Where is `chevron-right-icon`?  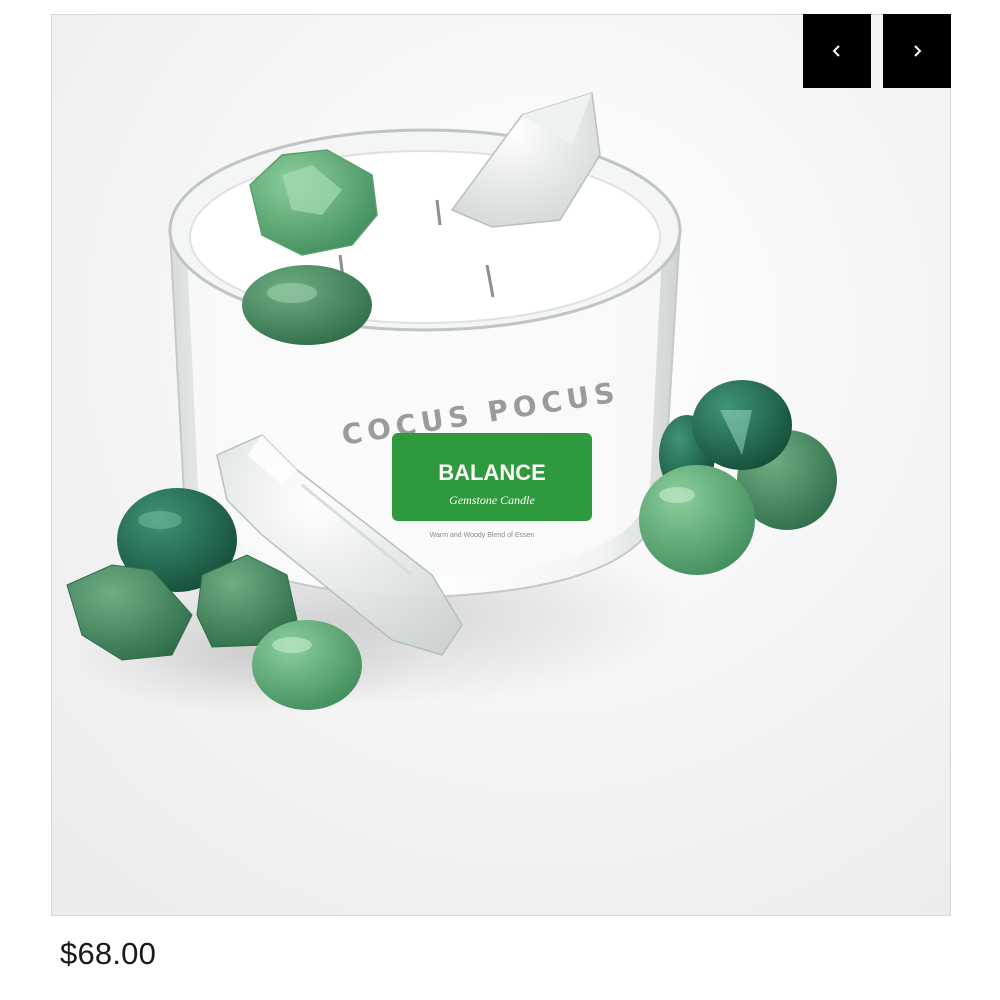
chevron-right-icon is located at coordinates (918, 51).